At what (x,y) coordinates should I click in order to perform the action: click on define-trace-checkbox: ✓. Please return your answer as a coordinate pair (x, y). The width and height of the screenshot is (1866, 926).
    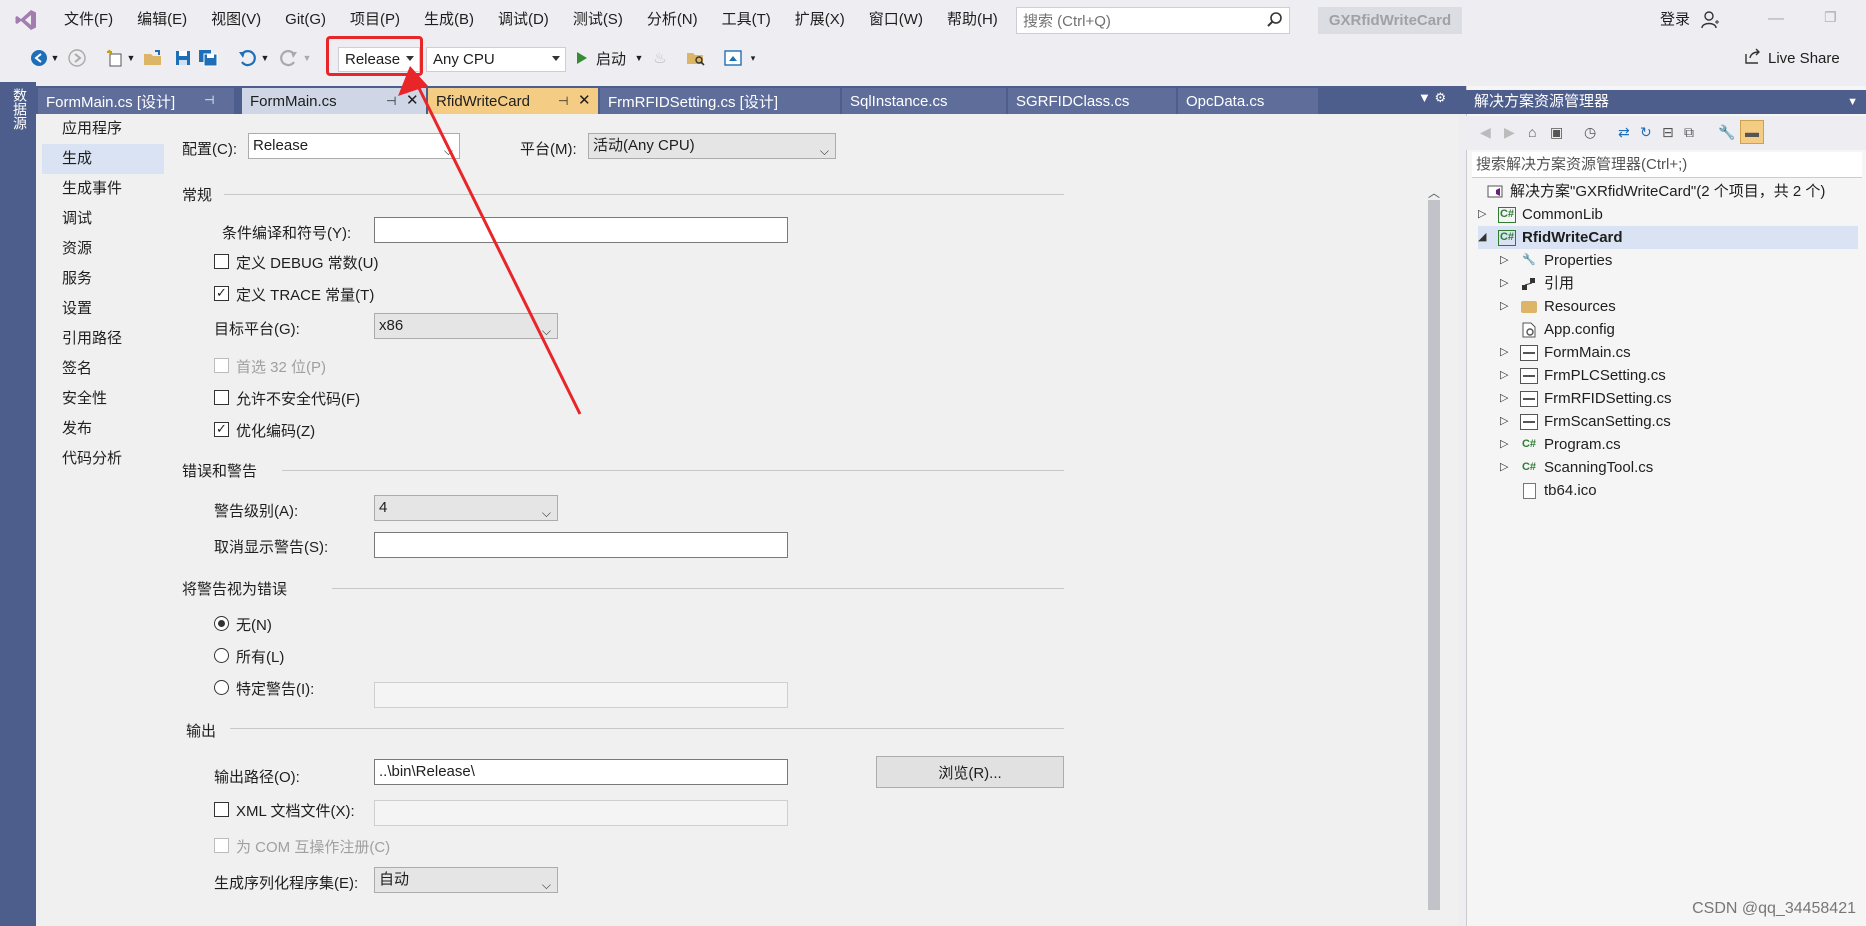
    Looking at the image, I should click on (221, 293).